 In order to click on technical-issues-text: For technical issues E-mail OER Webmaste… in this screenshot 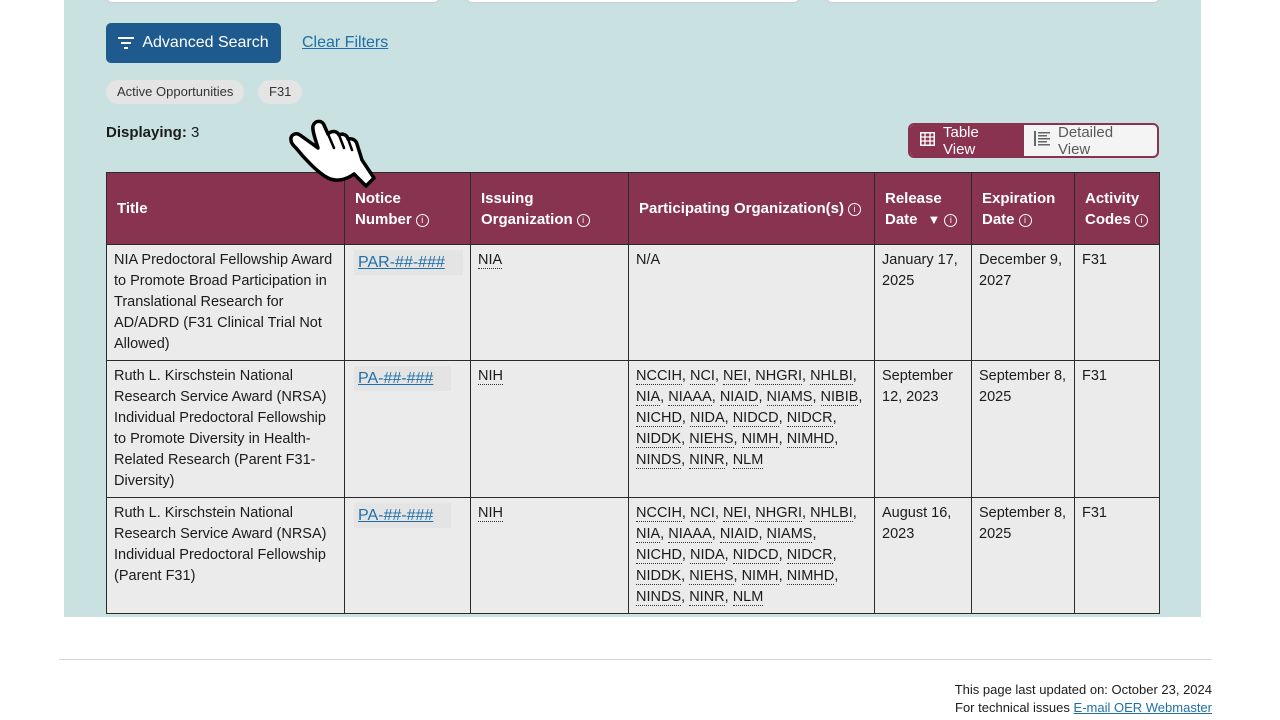, I will do `click(1083, 707)`.